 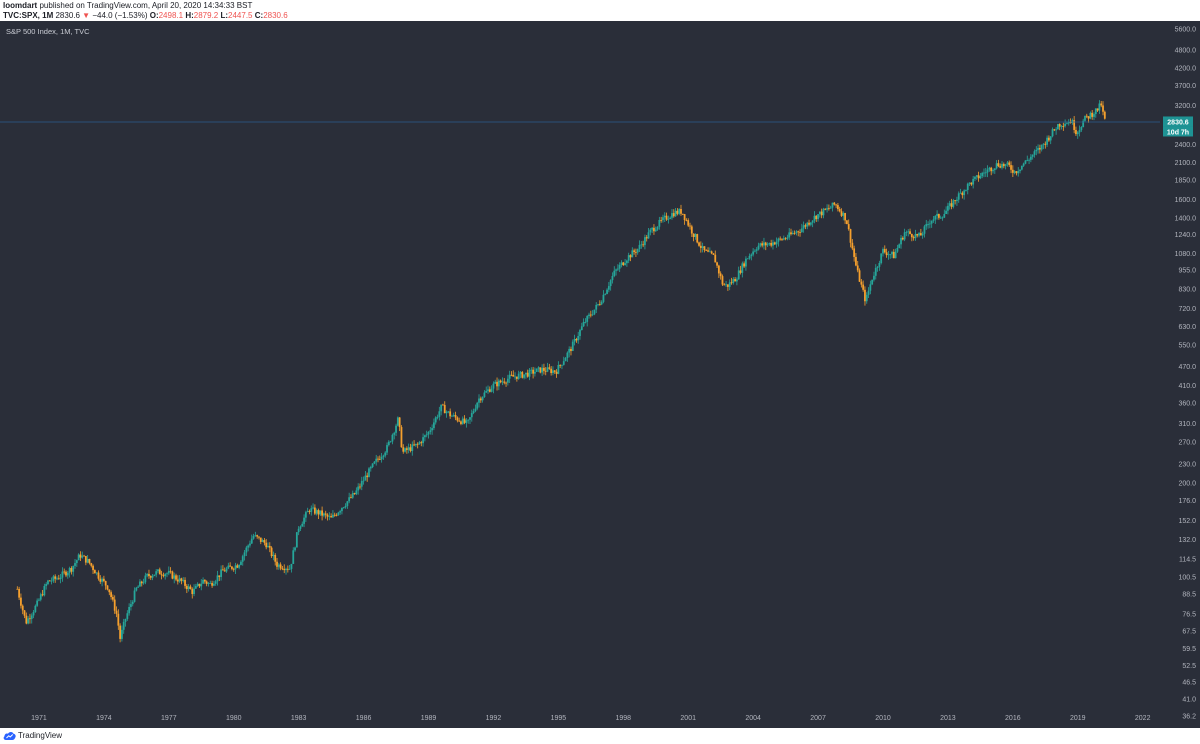 I want to click on y-tick-label: 1080.0, so click(x=1186, y=254).